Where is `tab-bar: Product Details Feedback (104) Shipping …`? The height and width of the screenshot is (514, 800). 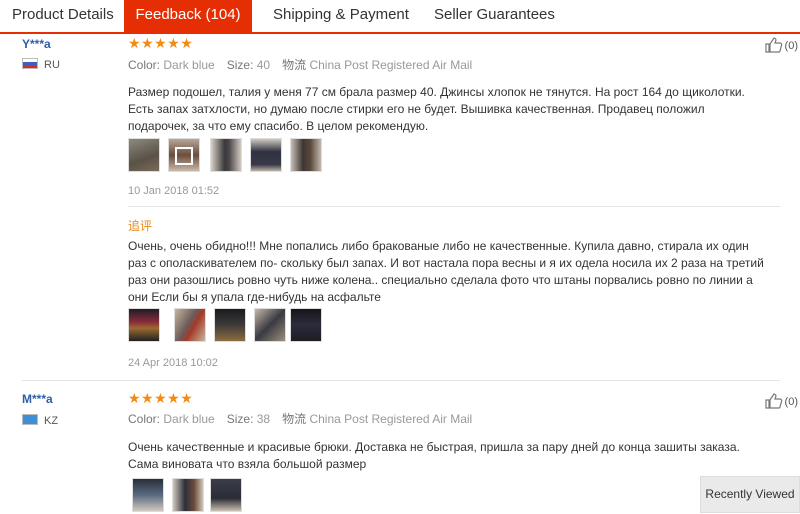
tab-bar: Product Details Feedback (104) Shipping … is located at coordinates (400, 17).